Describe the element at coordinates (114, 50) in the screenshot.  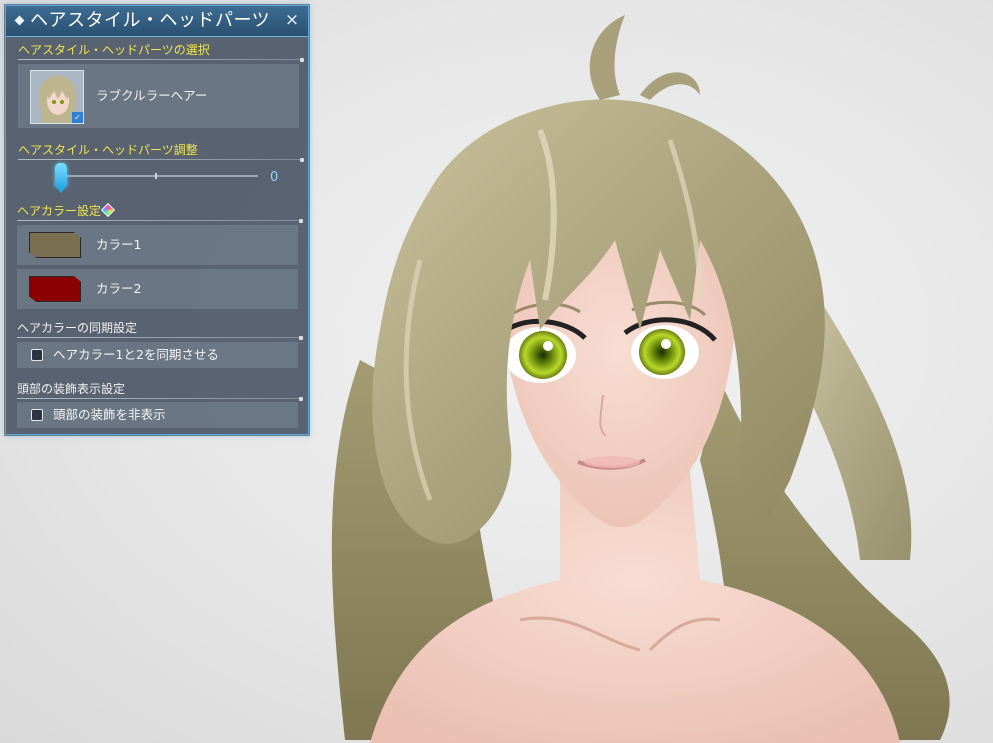
I see `section-title: ヘアスタイル・ヘッドパーツの選択` at that location.